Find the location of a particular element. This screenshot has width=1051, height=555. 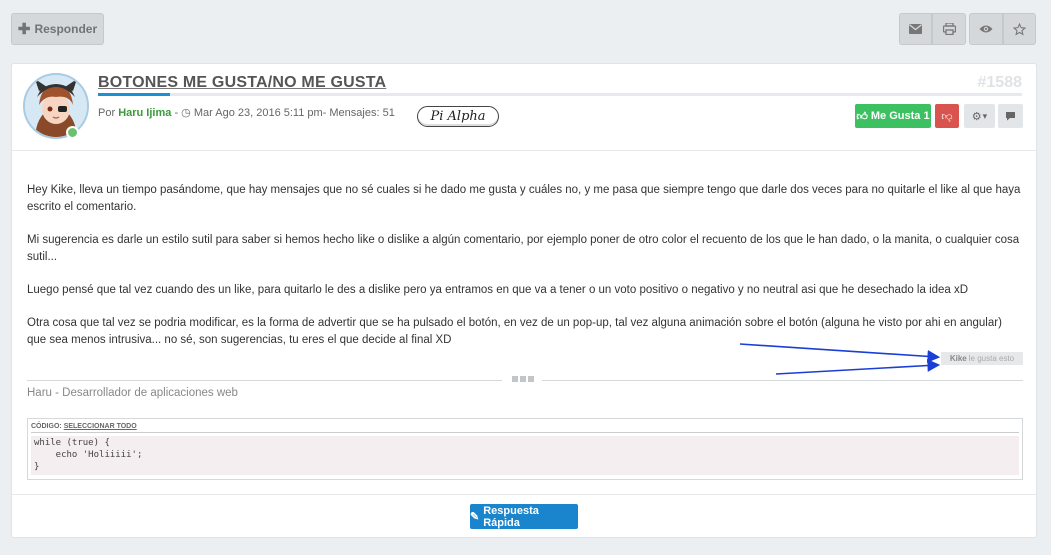

dislike-button: 👎︎ is located at coordinates (947, 116).